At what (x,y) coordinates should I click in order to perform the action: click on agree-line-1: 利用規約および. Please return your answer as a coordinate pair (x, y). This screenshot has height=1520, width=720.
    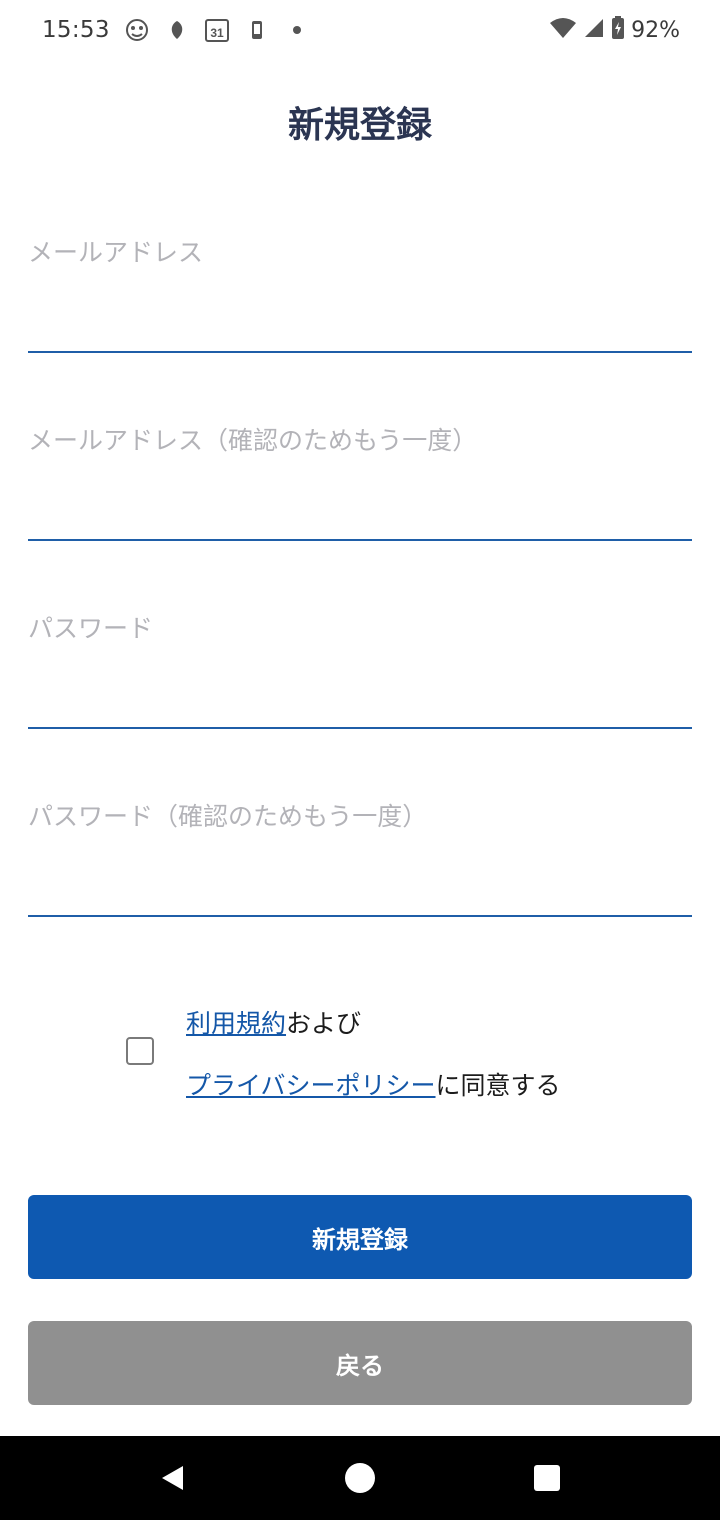
    Looking at the image, I should click on (273, 1022).